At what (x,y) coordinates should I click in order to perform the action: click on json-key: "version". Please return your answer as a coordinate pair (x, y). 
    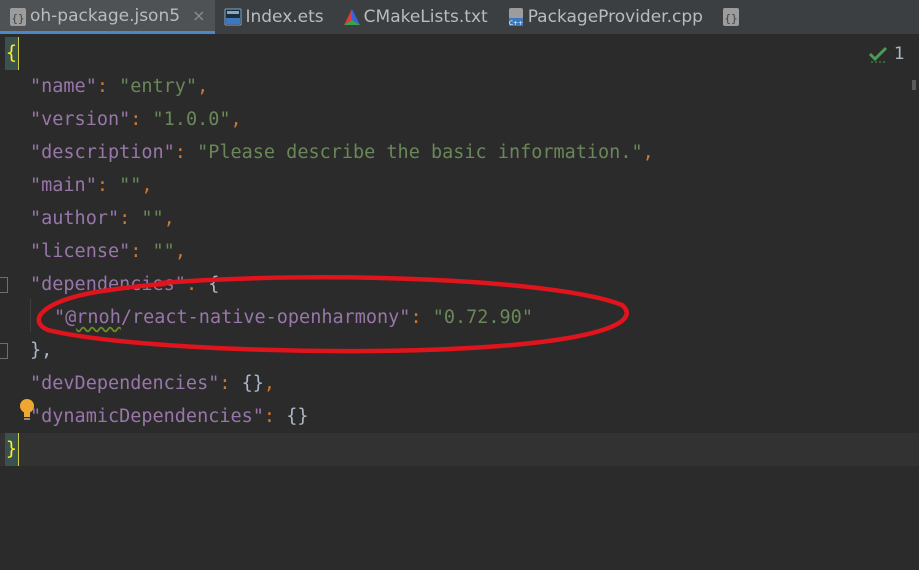
    Looking at the image, I should click on (80, 119).